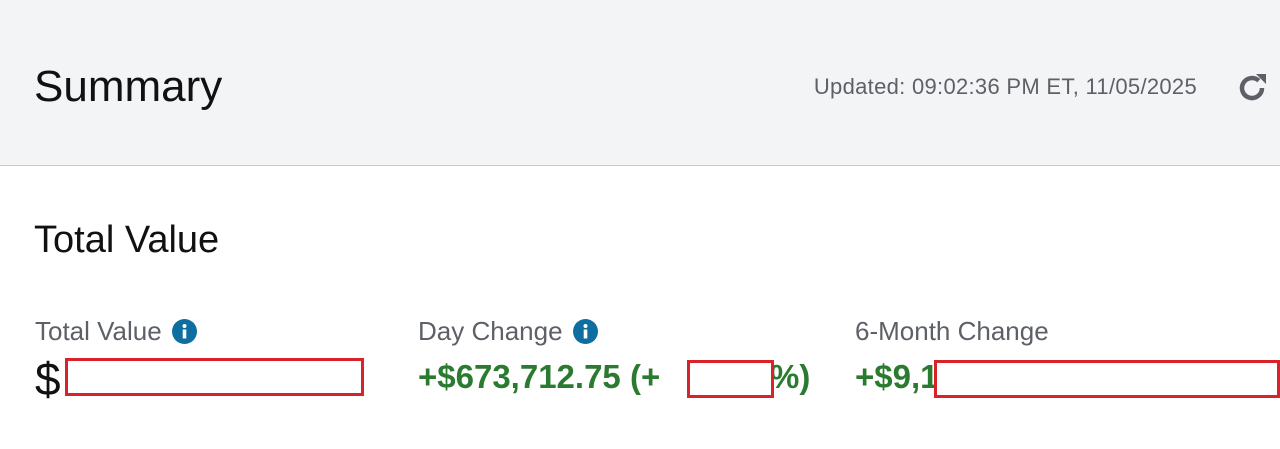 The width and height of the screenshot is (1280, 449). I want to click on metric-label: Total Value, so click(98, 330).